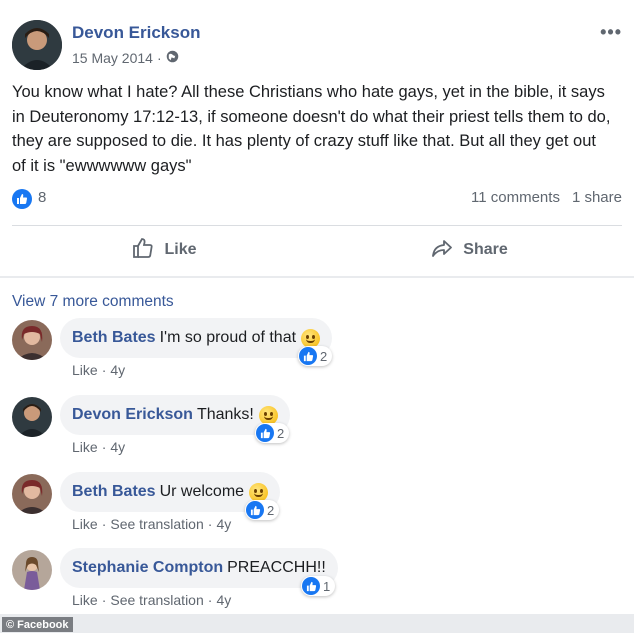 The height and width of the screenshot is (633, 634). I want to click on winking-face-icon, so click(259, 492).